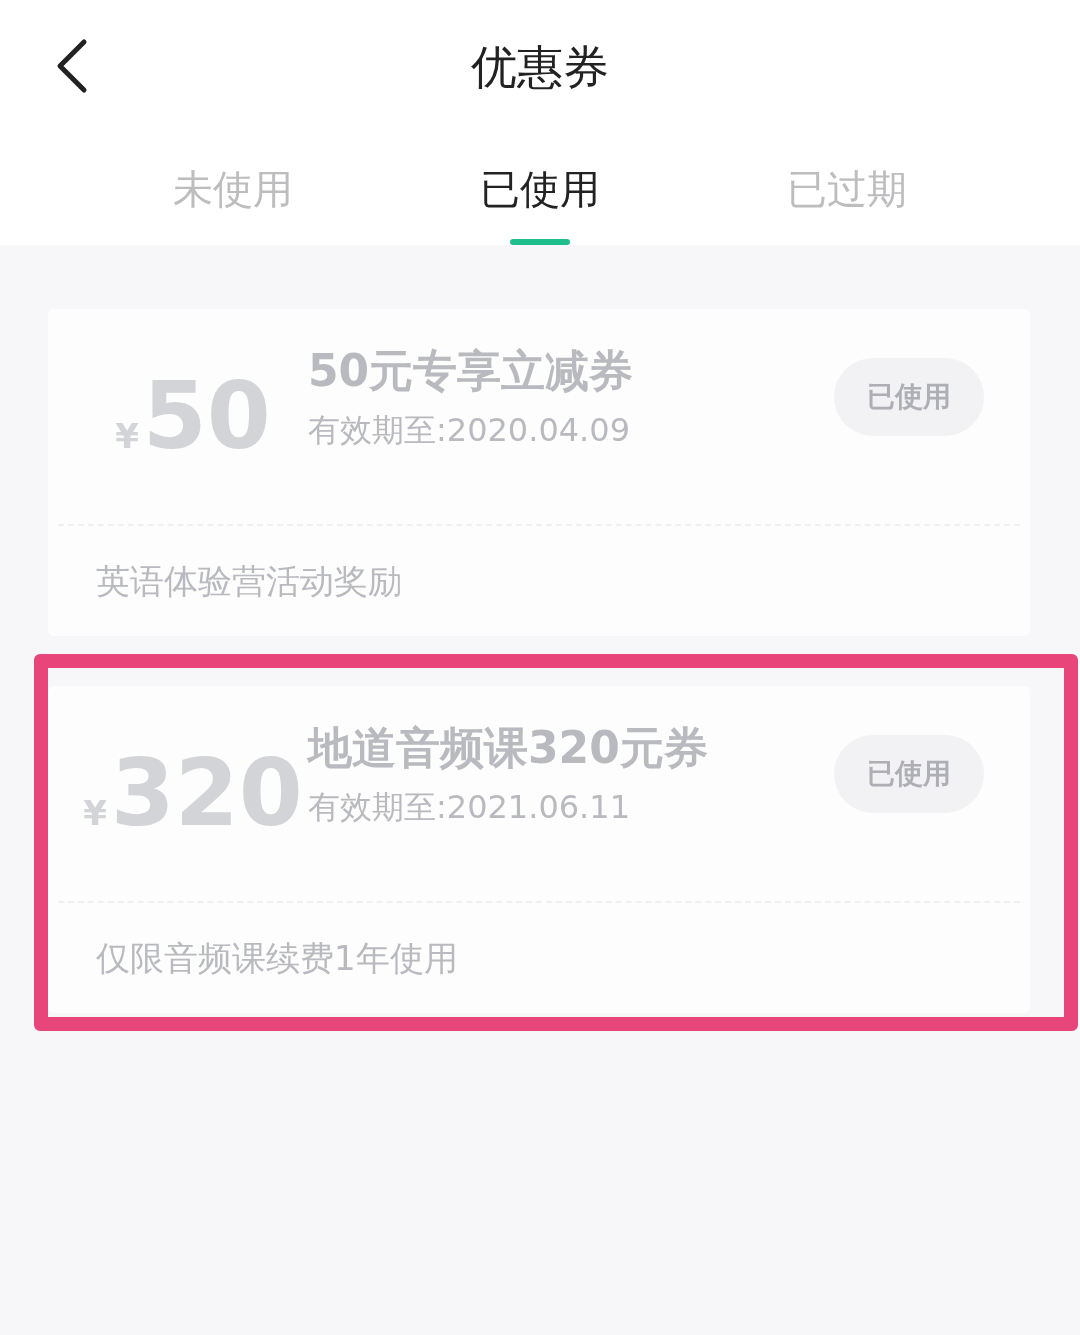  What do you see at coordinates (508, 748) in the screenshot?
I see `coupon-title: 地道音频课320元券` at bounding box center [508, 748].